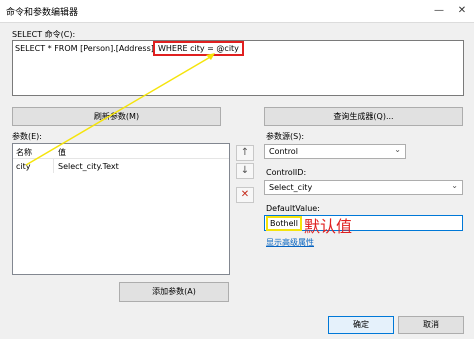  Describe the element at coordinates (361, 325) in the screenshot. I see `ok-button: 确定` at that location.